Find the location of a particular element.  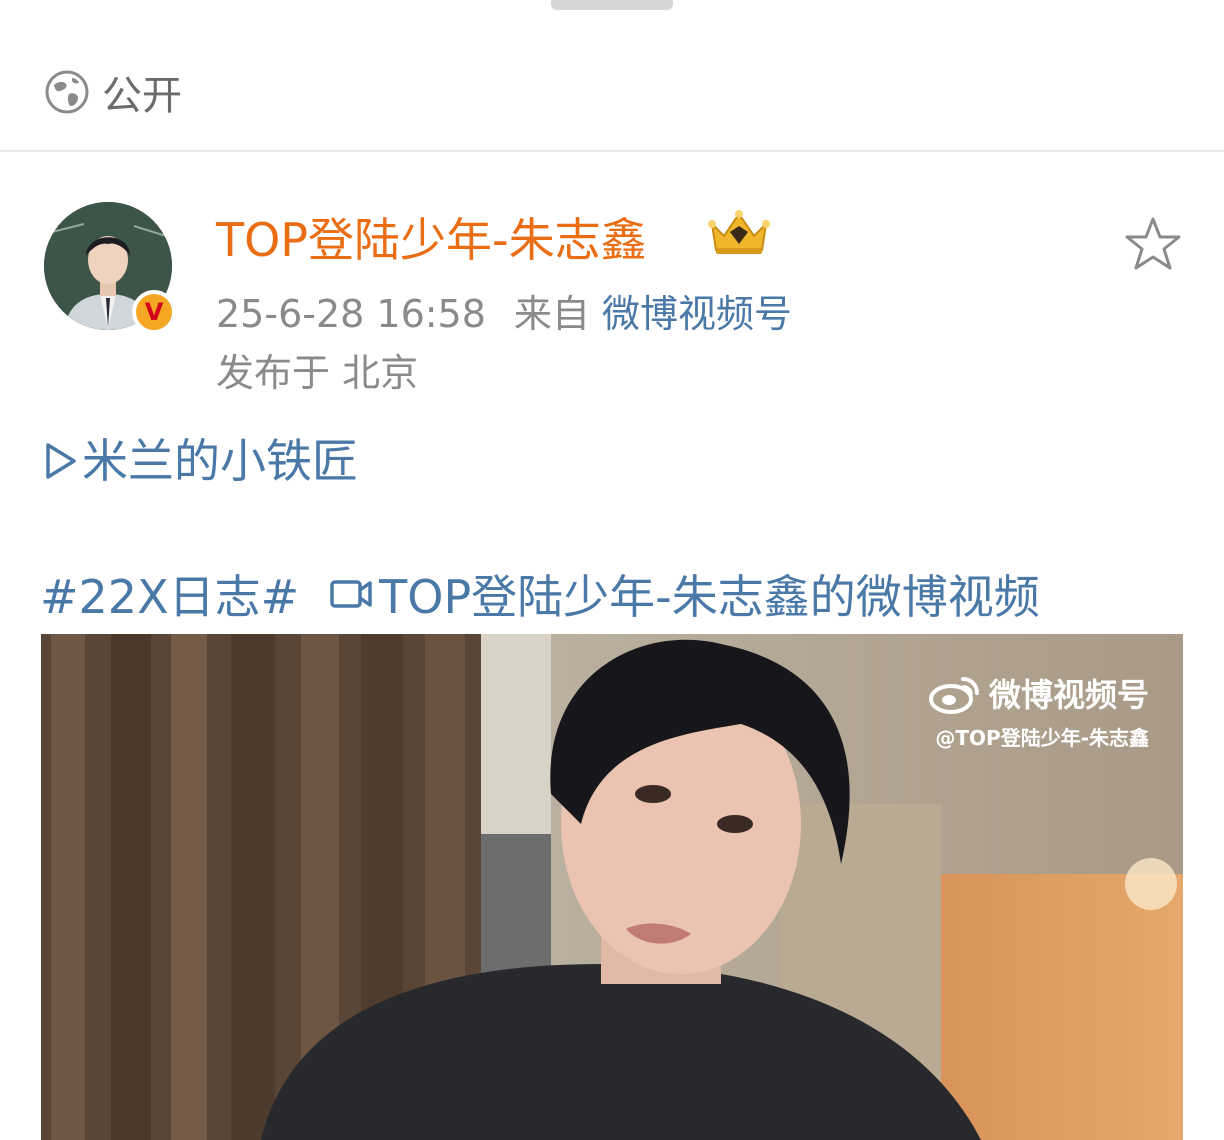

post-timestamp: 25-6-28 16:58 is located at coordinates (351, 314).